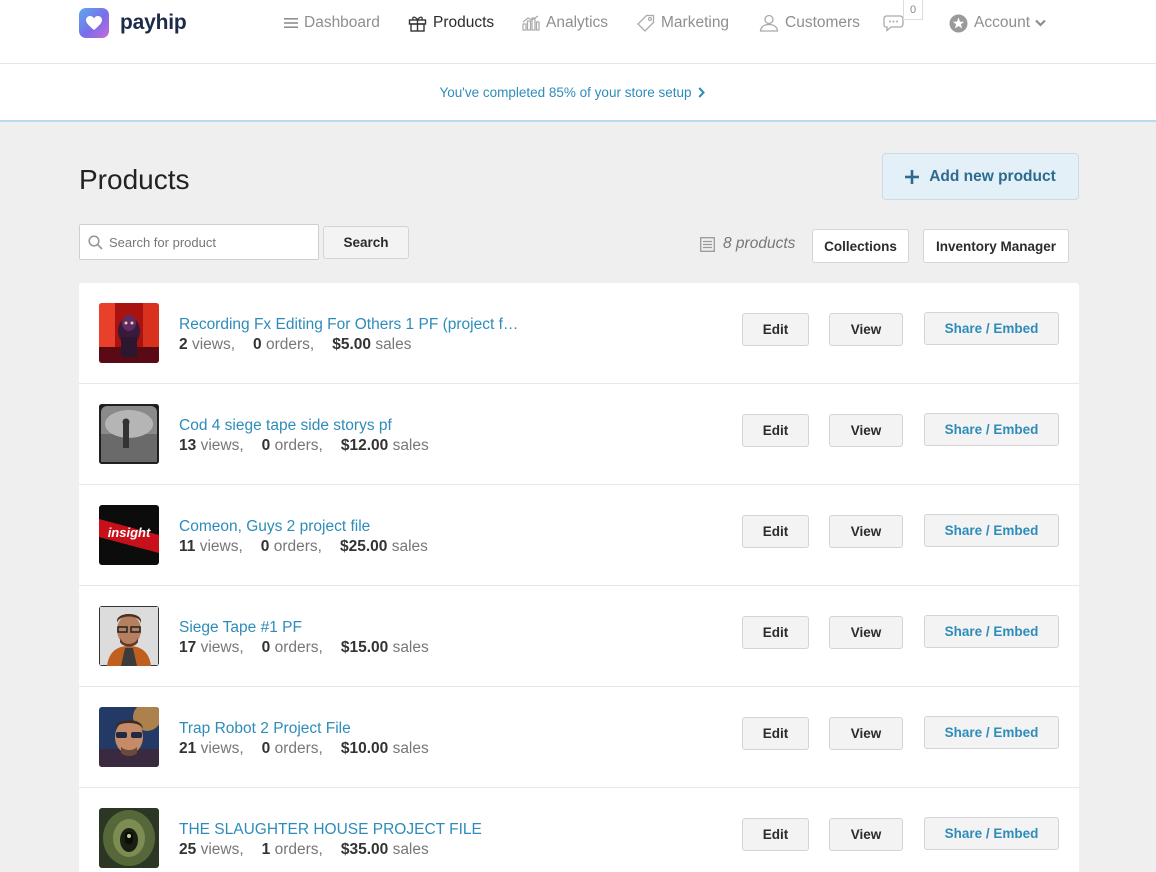 This screenshot has height=872, width=1156. I want to click on tag-icon, so click(646, 23).